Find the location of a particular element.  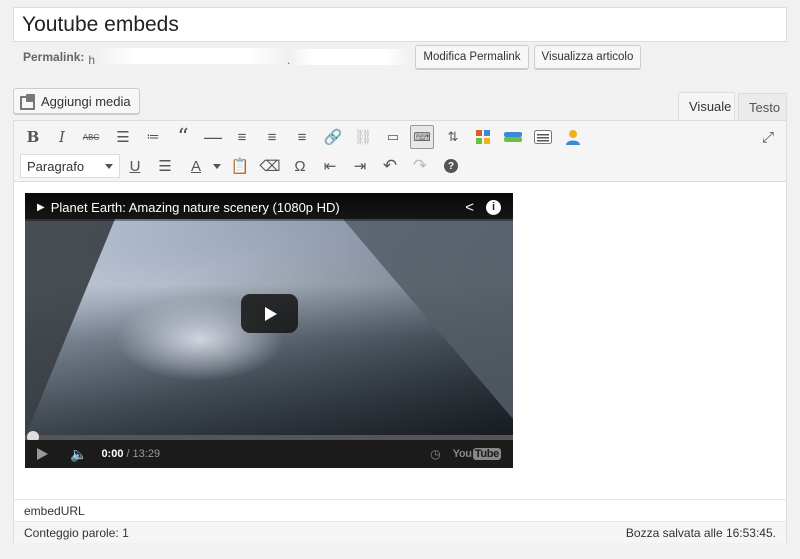

underline-icon: U is located at coordinates (135, 166).